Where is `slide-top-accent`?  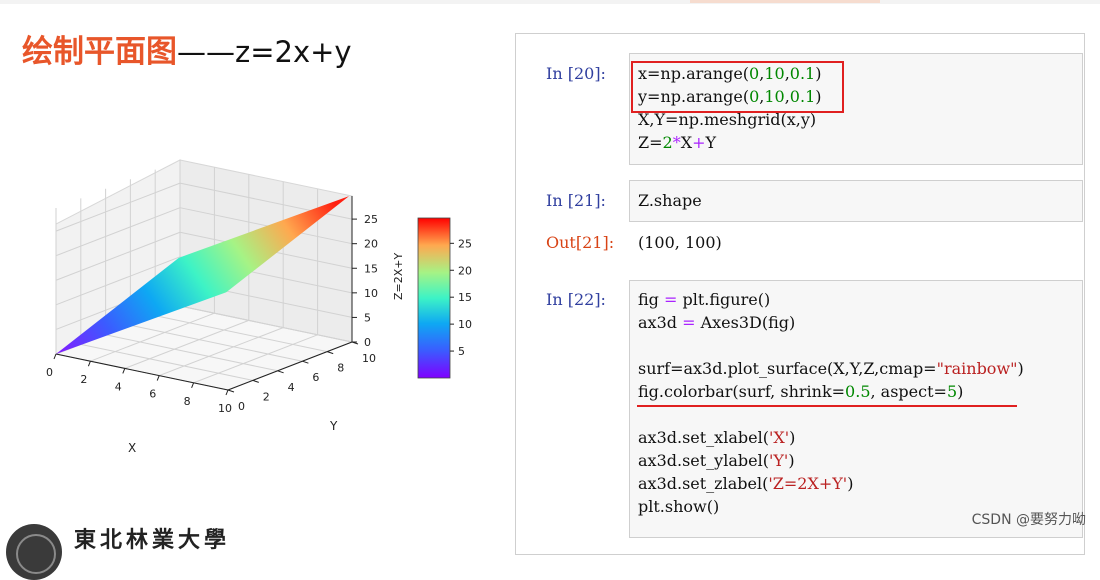 slide-top-accent is located at coordinates (785, 1).